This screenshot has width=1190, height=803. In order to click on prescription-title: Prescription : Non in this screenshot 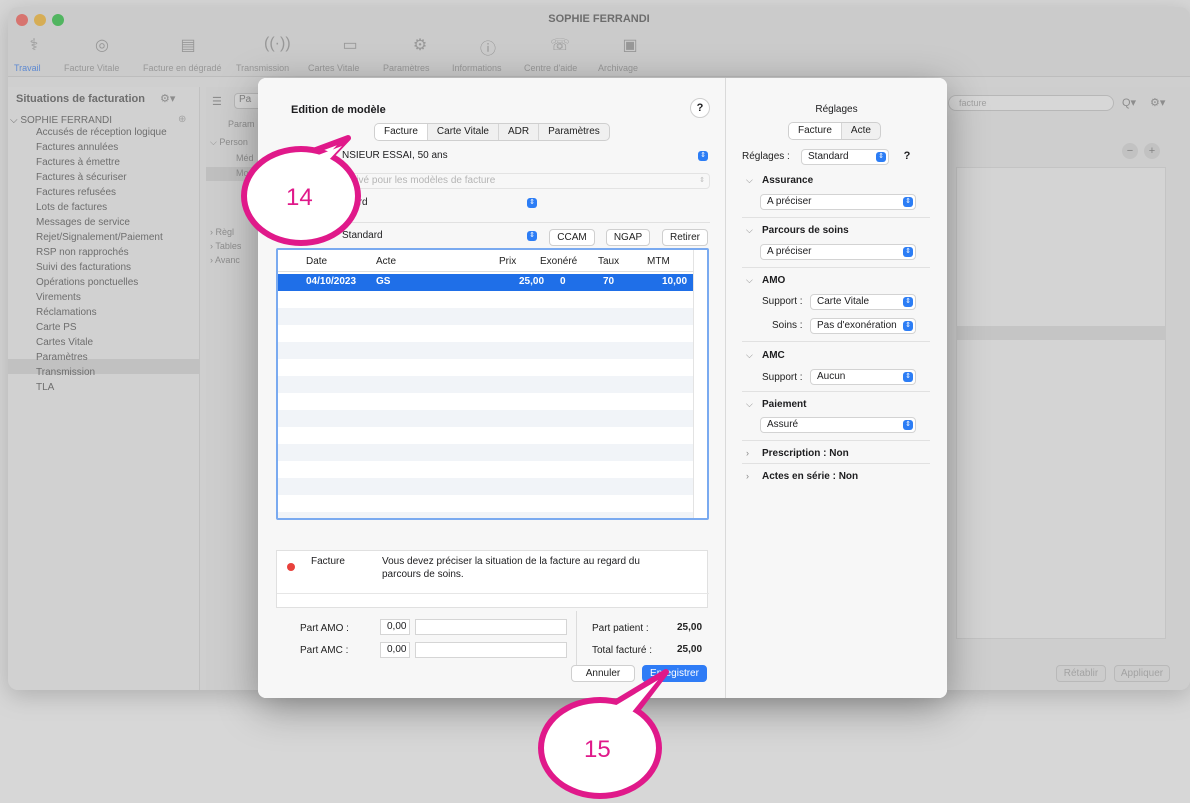, I will do `click(805, 453)`.